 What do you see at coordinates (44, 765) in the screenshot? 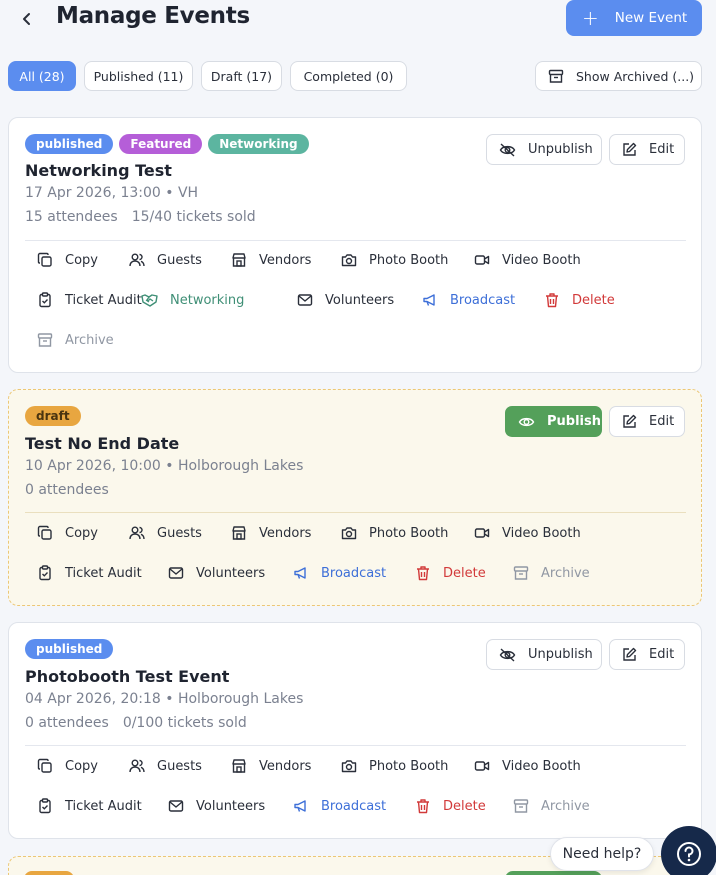
I see `copy-icon` at bounding box center [44, 765].